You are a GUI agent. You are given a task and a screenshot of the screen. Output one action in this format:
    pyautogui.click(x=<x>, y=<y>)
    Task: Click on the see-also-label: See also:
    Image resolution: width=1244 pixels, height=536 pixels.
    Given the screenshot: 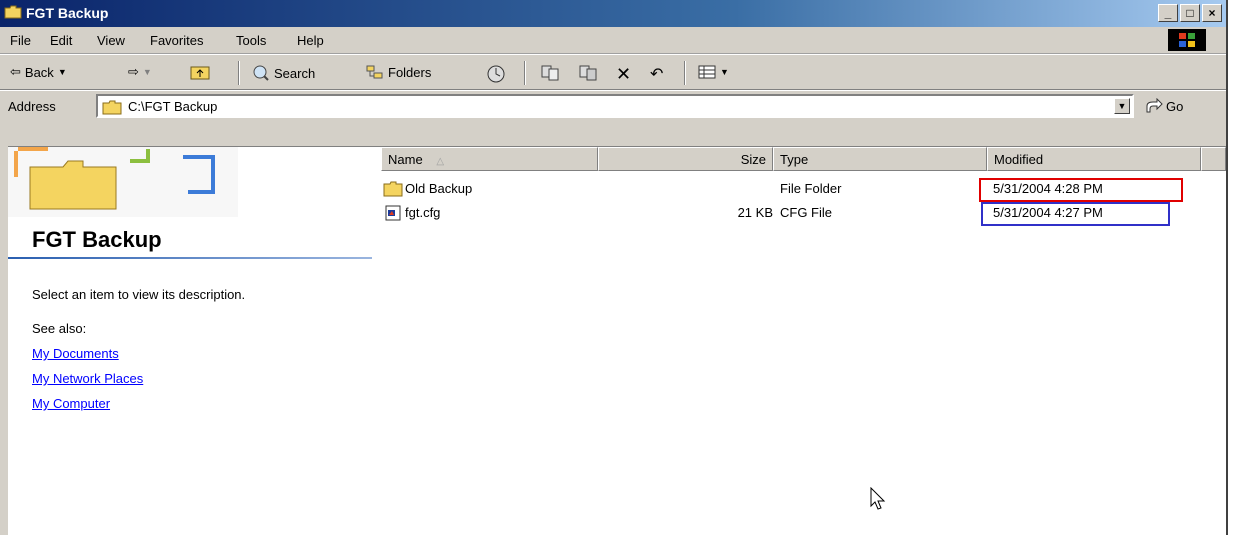 What is the action you would take?
    pyautogui.click(x=59, y=328)
    